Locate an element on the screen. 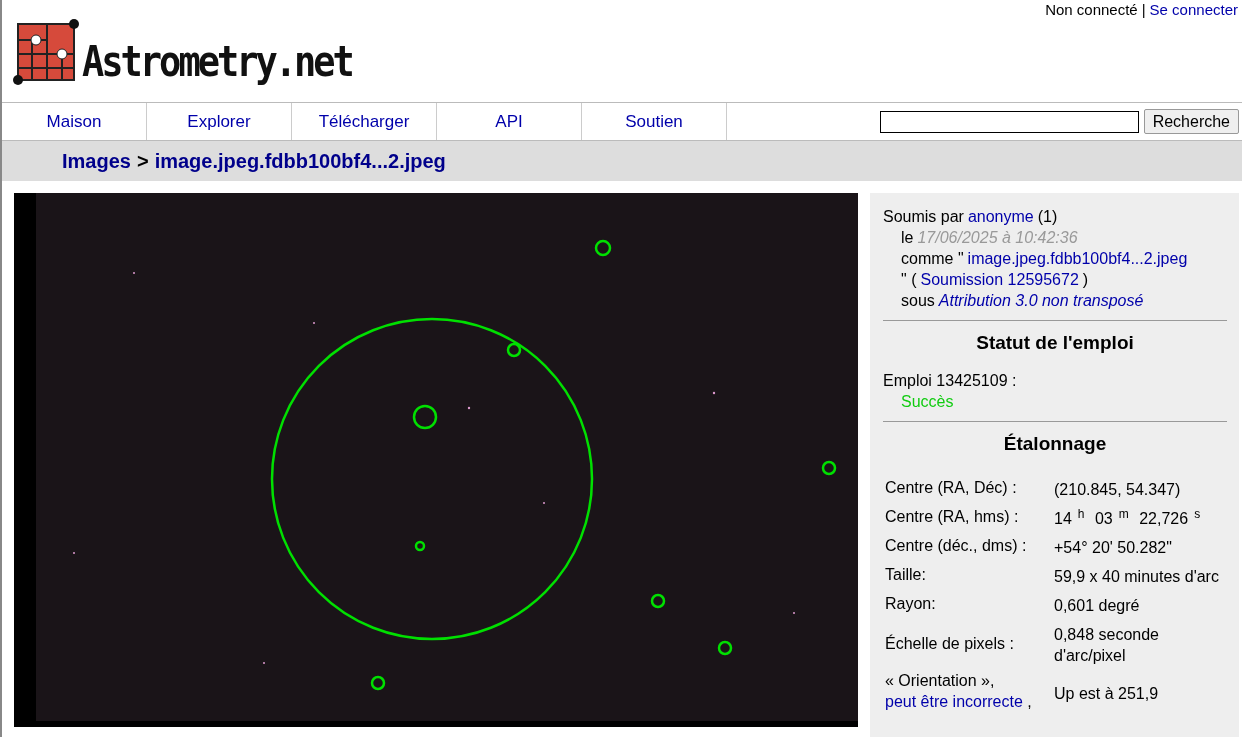 The height and width of the screenshot is (737, 1242). section-heading: Statut de l'emploi is located at coordinates (1055, 343).